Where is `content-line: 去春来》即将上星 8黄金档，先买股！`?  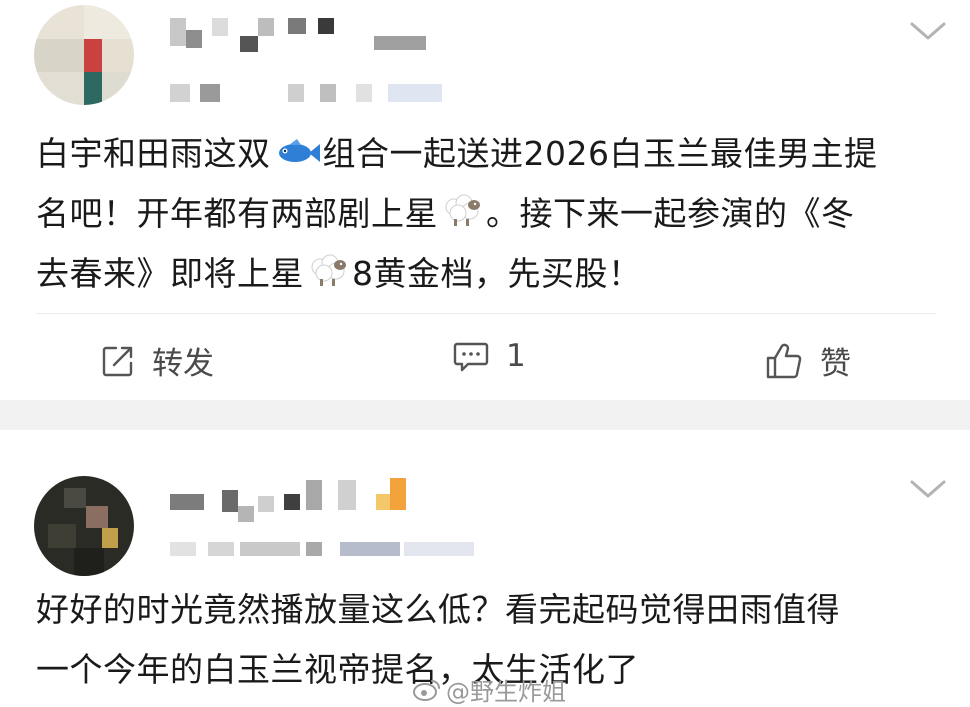
content-line: 去春来》即将上星 8黄金档，先买股！ is located at coordinates (456, 274).